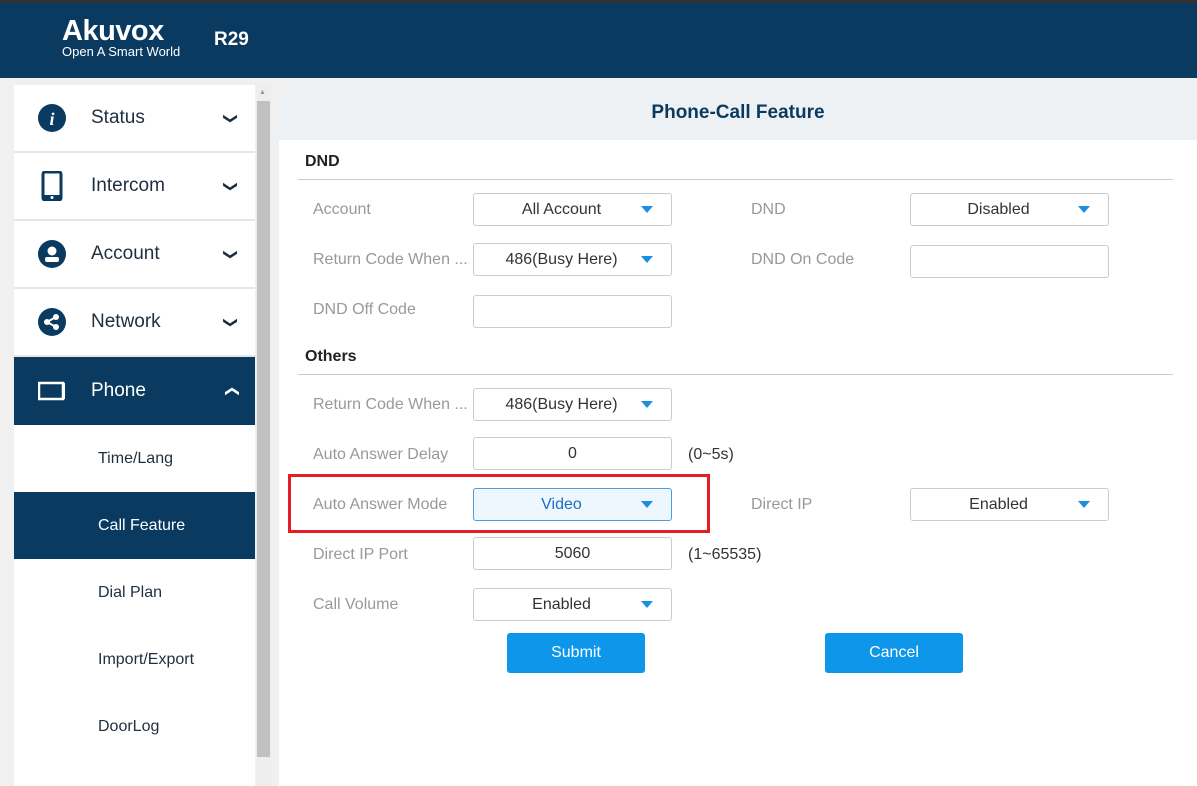 The width and height of the screenshot is (1197, 786). What do you see at coordinates (118, 117) in the screenshot?
I see `sidebar-item-label: Status` at bounding box center [118, 117].